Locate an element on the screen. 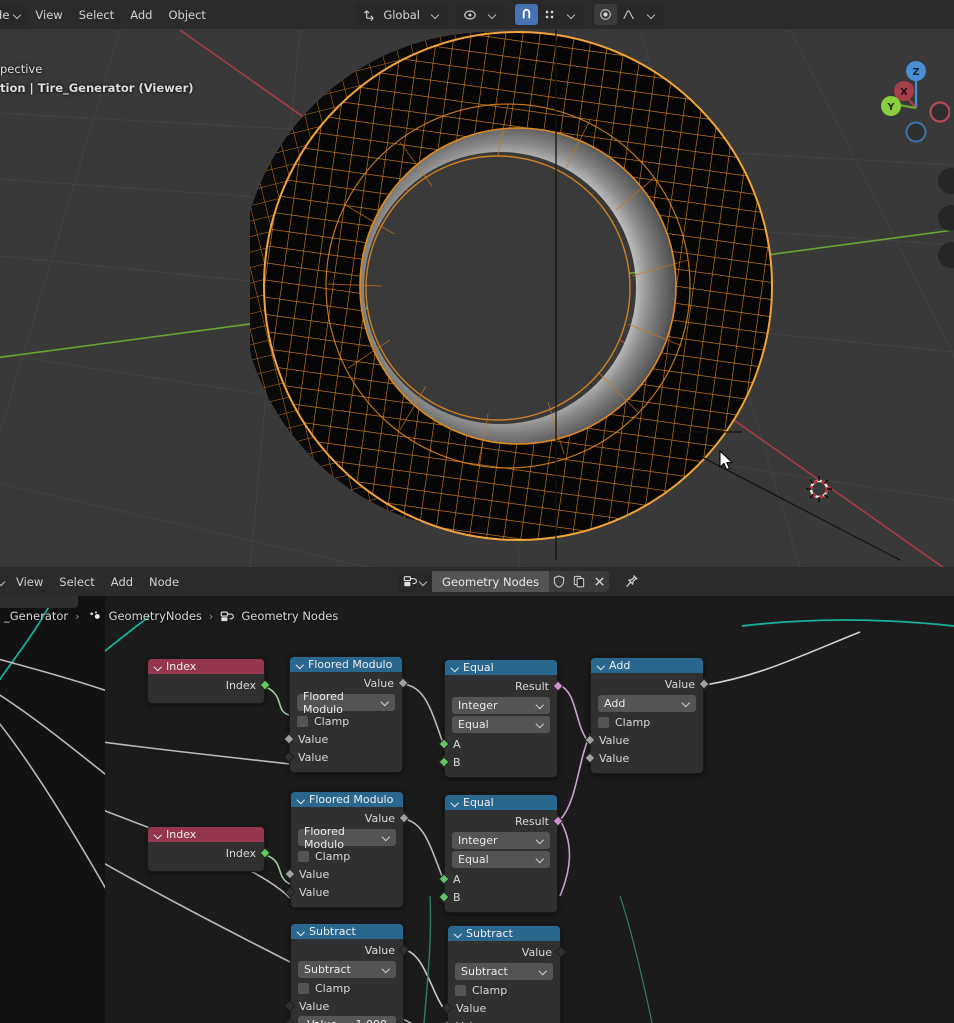 Image resolution: width=954 pixels, height=1023 pixels. node-equal-1: Equal Result Integer Equal A B is located at coordinates (501, 718).